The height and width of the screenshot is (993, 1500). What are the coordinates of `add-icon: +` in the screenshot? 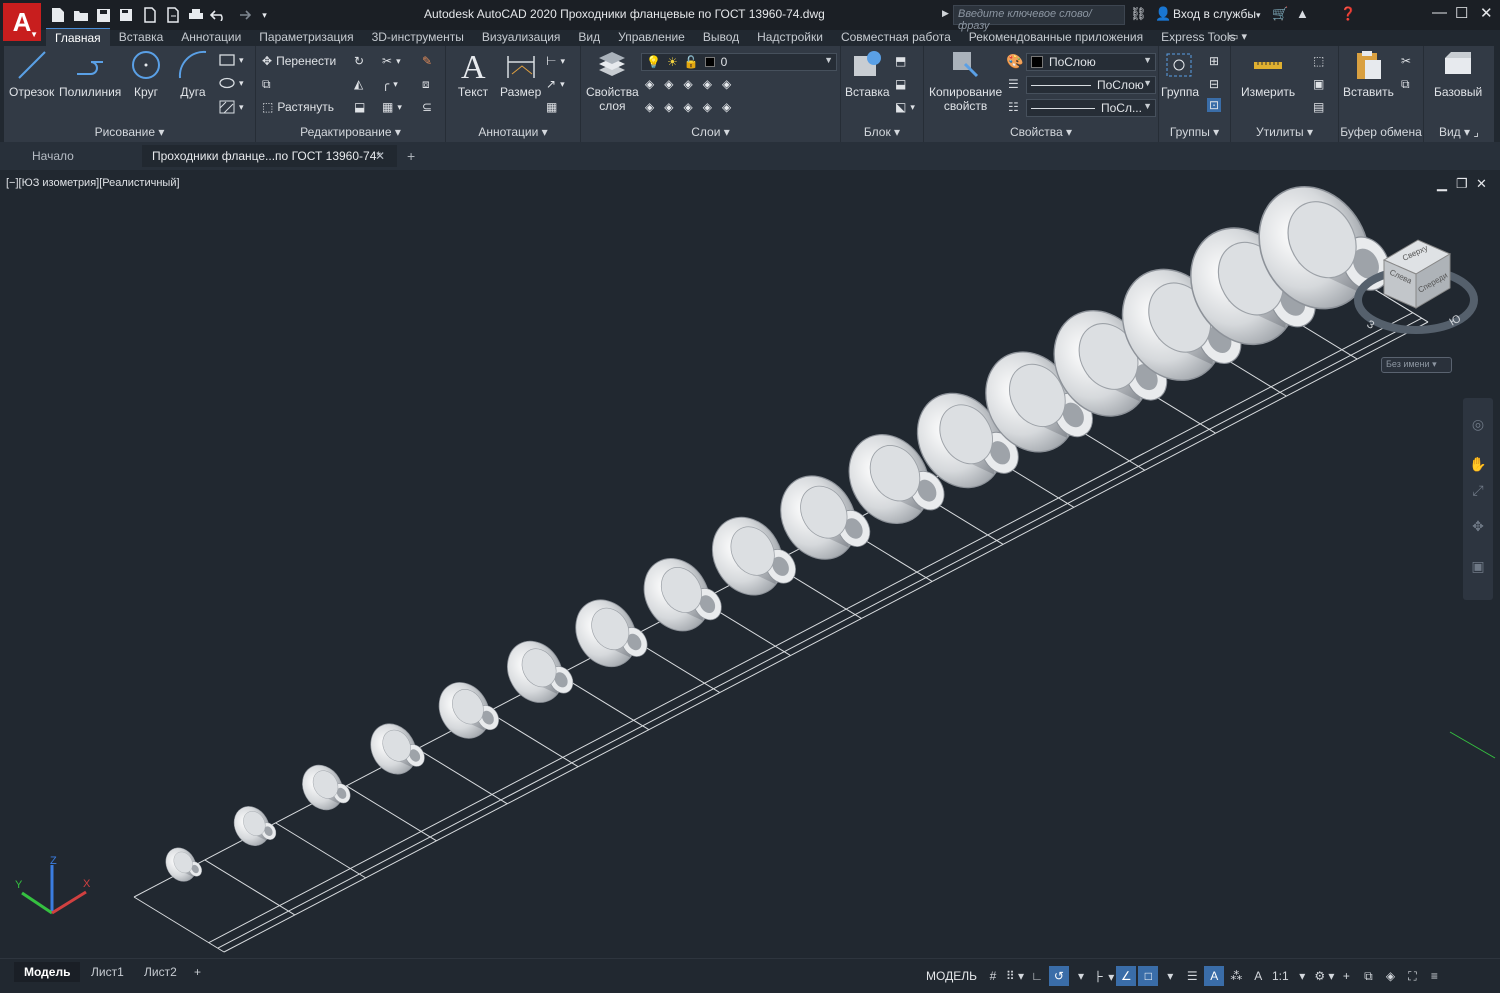 It's located at (1346, 976).